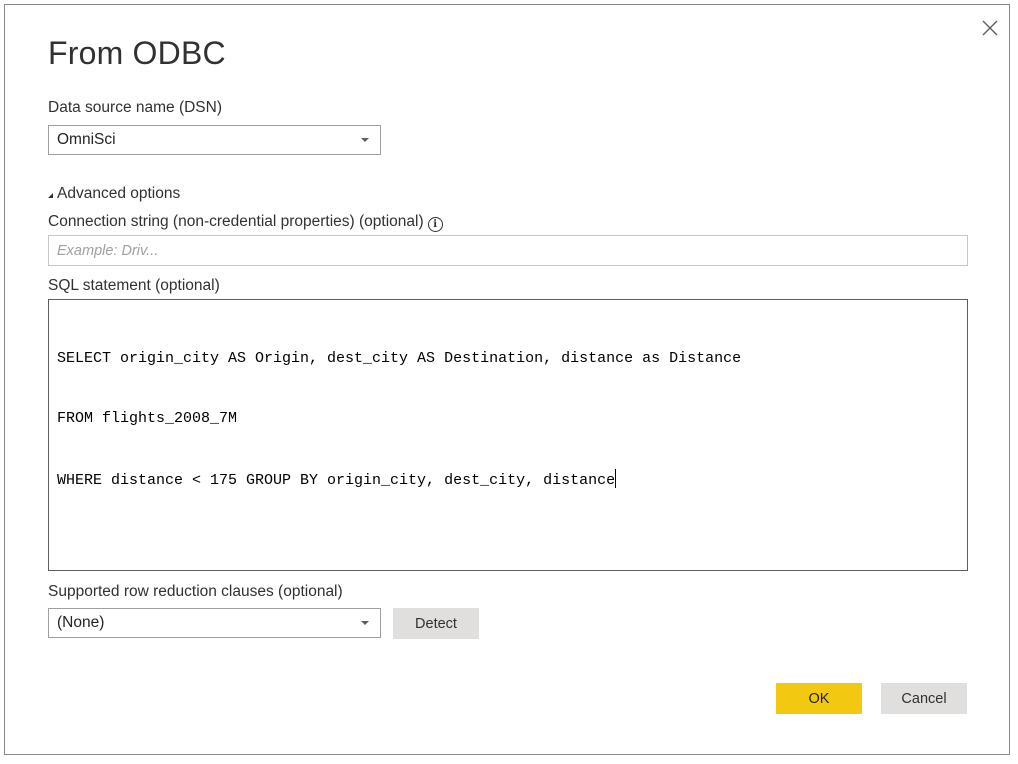  Describe the element at coordinates (924, 698) in the screenshot. I see `cancel-button: Cancel` at that location.